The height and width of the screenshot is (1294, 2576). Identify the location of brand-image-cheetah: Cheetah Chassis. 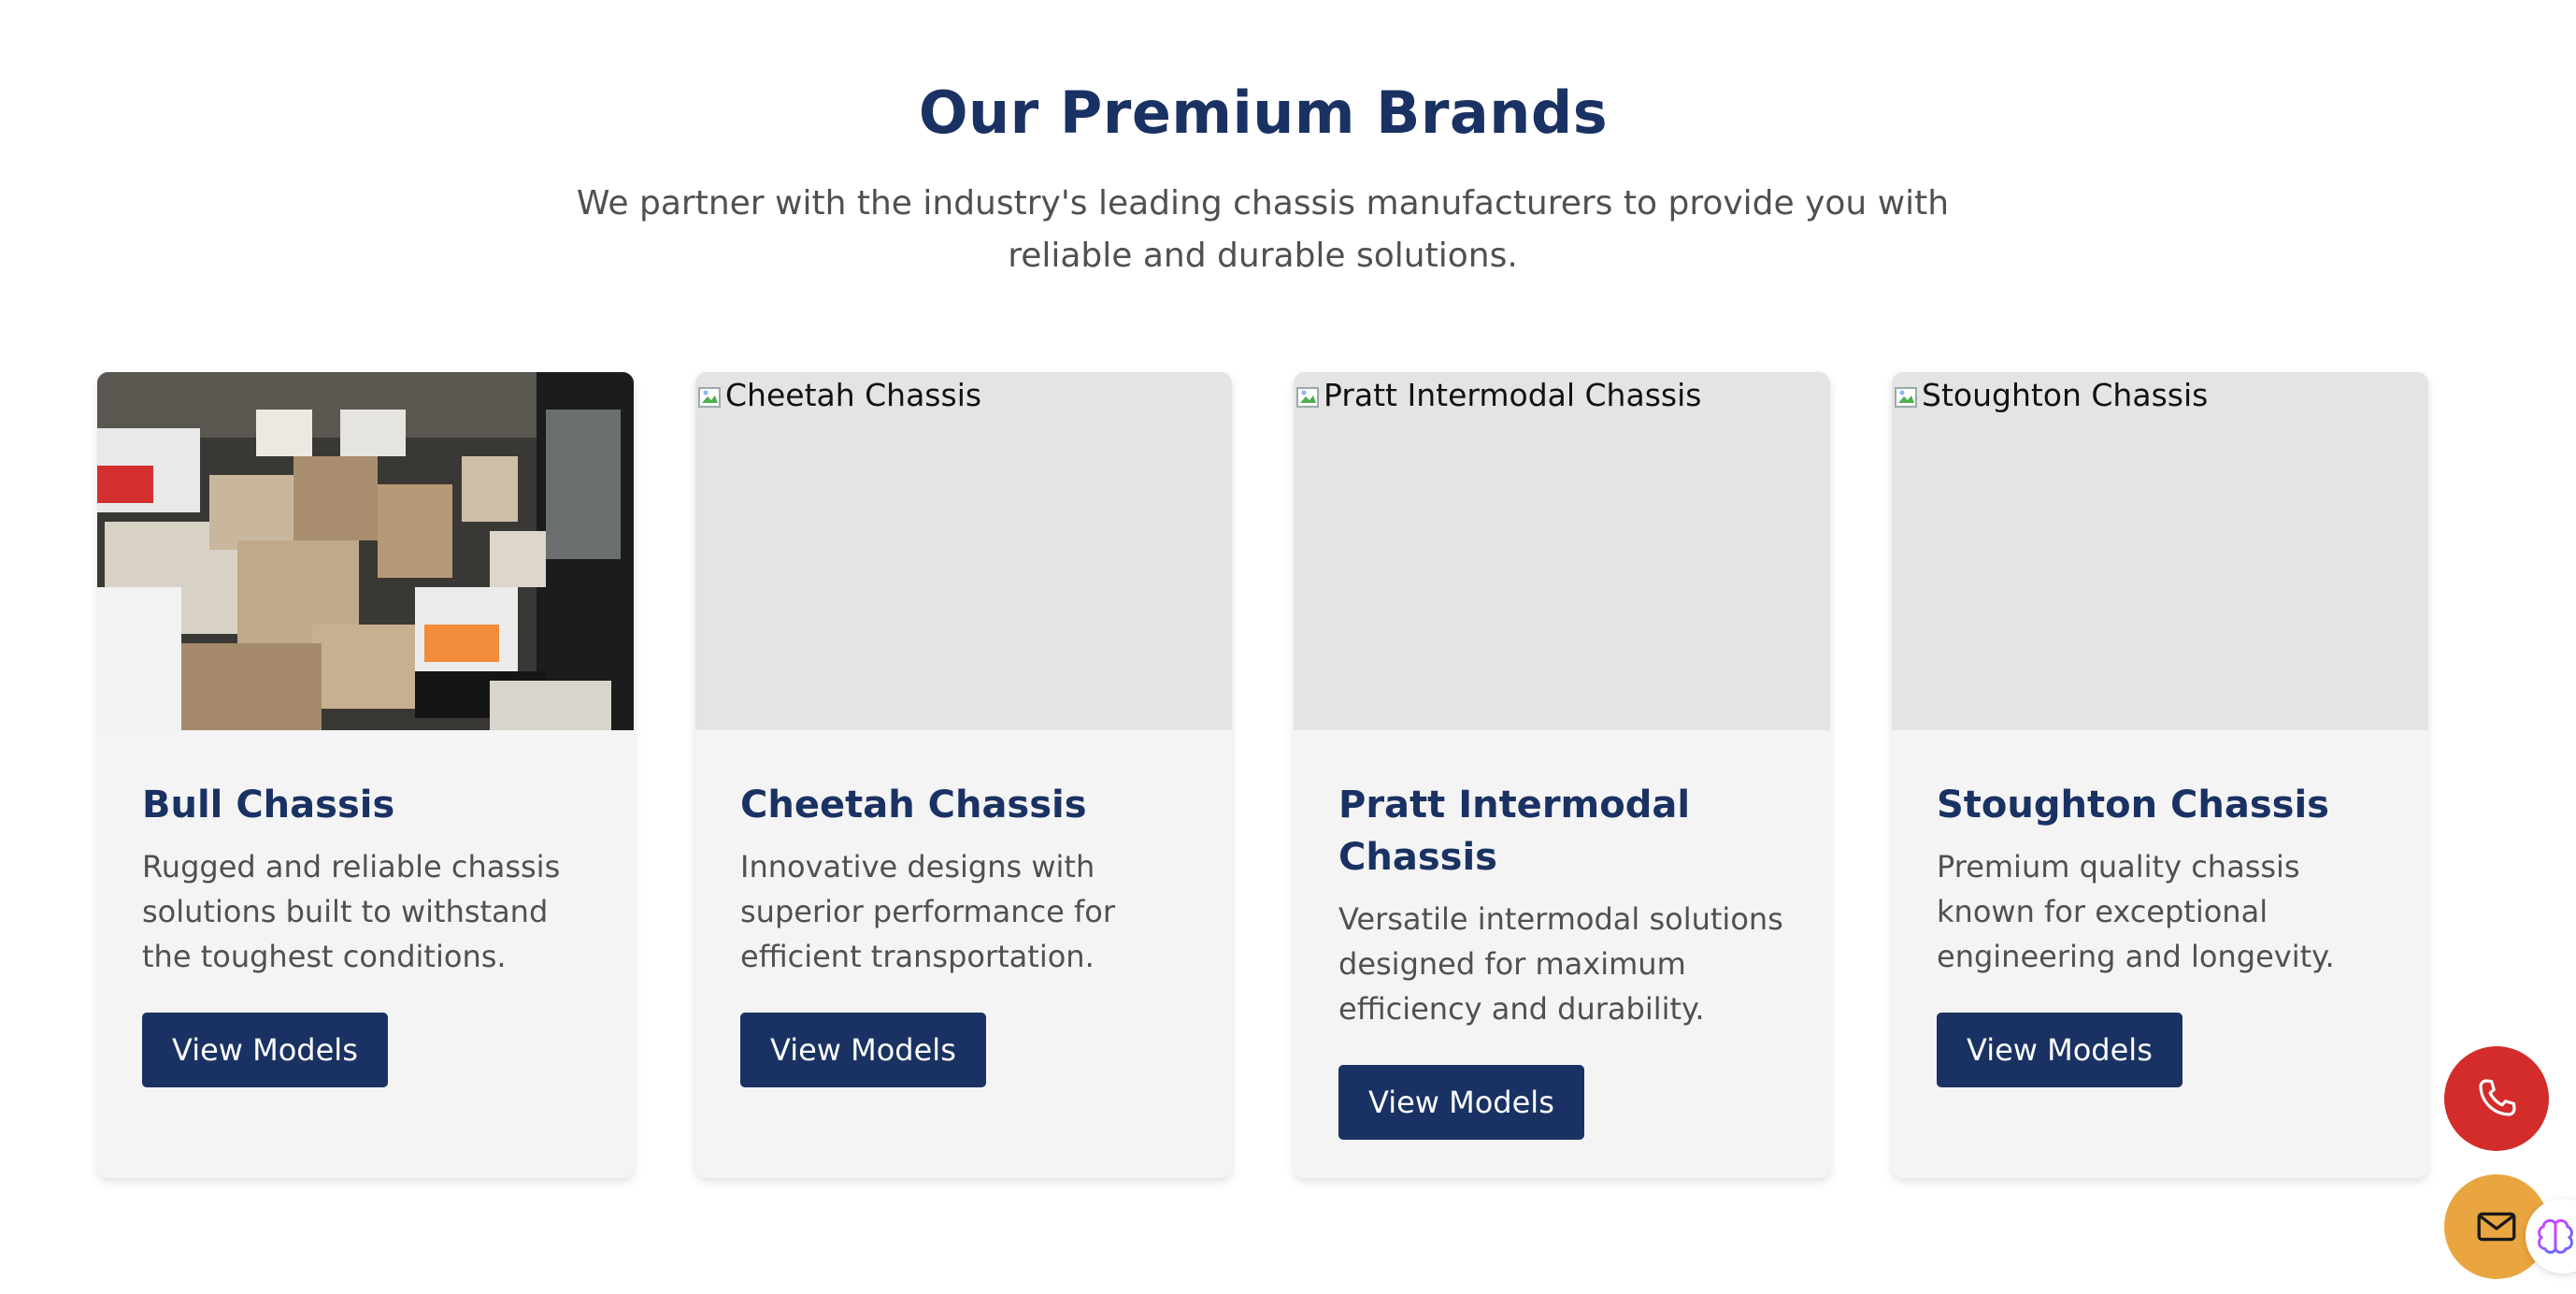
(964, 551).